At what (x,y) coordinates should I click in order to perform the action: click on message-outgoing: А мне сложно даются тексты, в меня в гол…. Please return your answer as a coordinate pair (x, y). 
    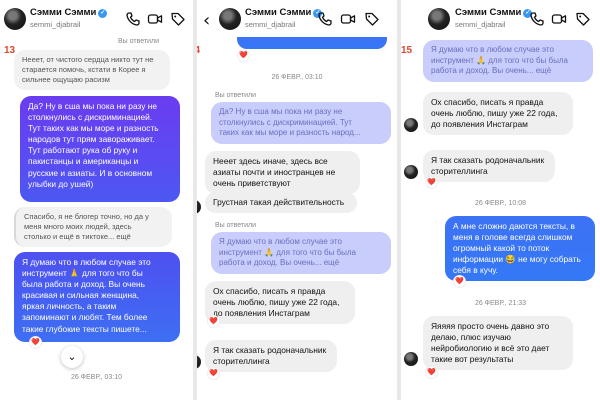
    Looking at the image, I should click on (520, 249).